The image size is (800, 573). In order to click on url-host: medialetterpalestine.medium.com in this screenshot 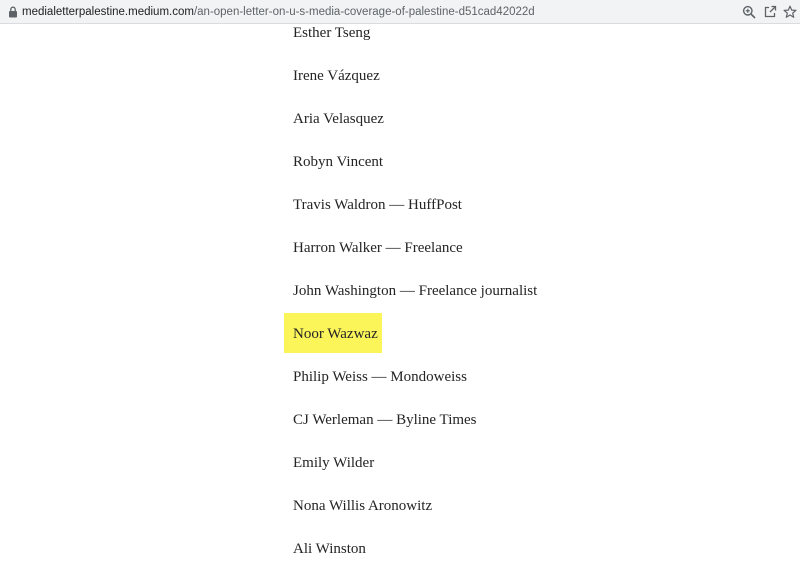, I will do `click(108, 12)`.